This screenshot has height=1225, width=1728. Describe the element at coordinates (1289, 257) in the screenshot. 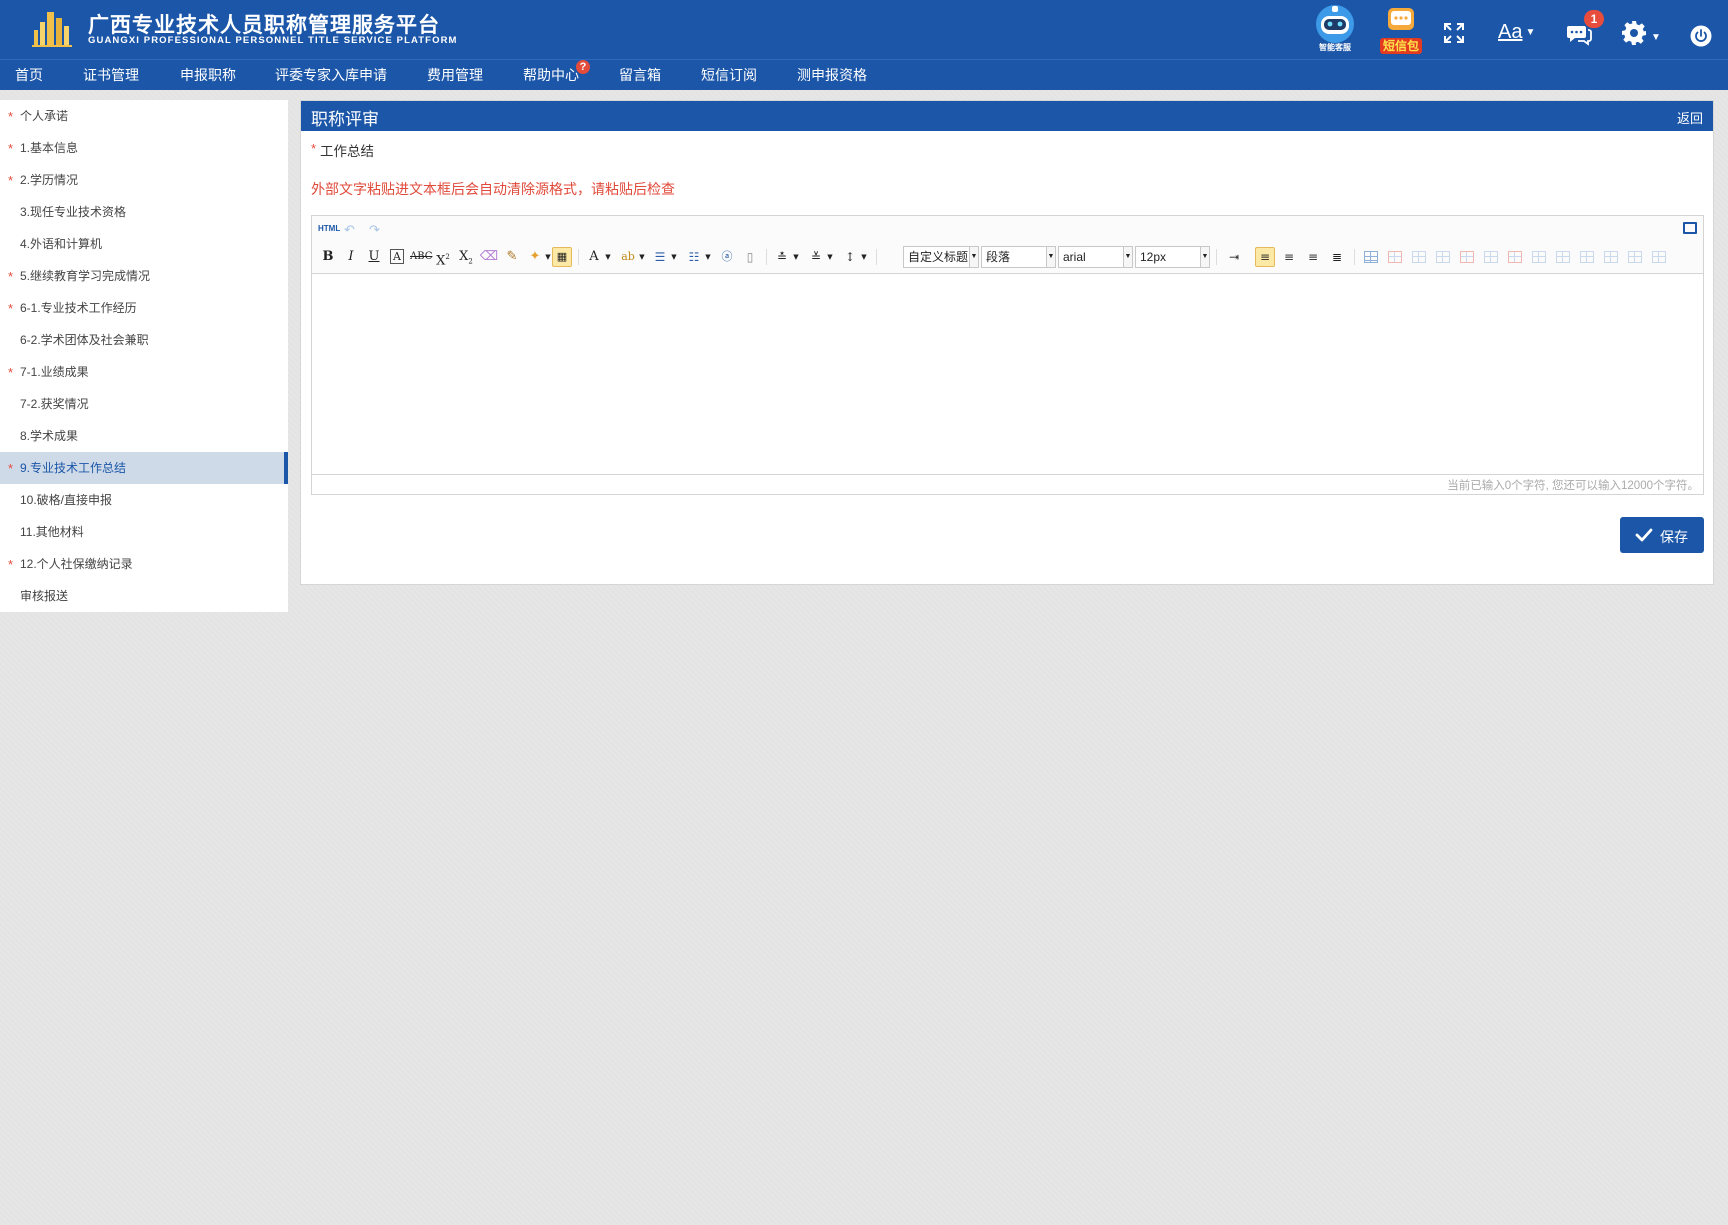

I see `align-center-icon: ≡` at that location.